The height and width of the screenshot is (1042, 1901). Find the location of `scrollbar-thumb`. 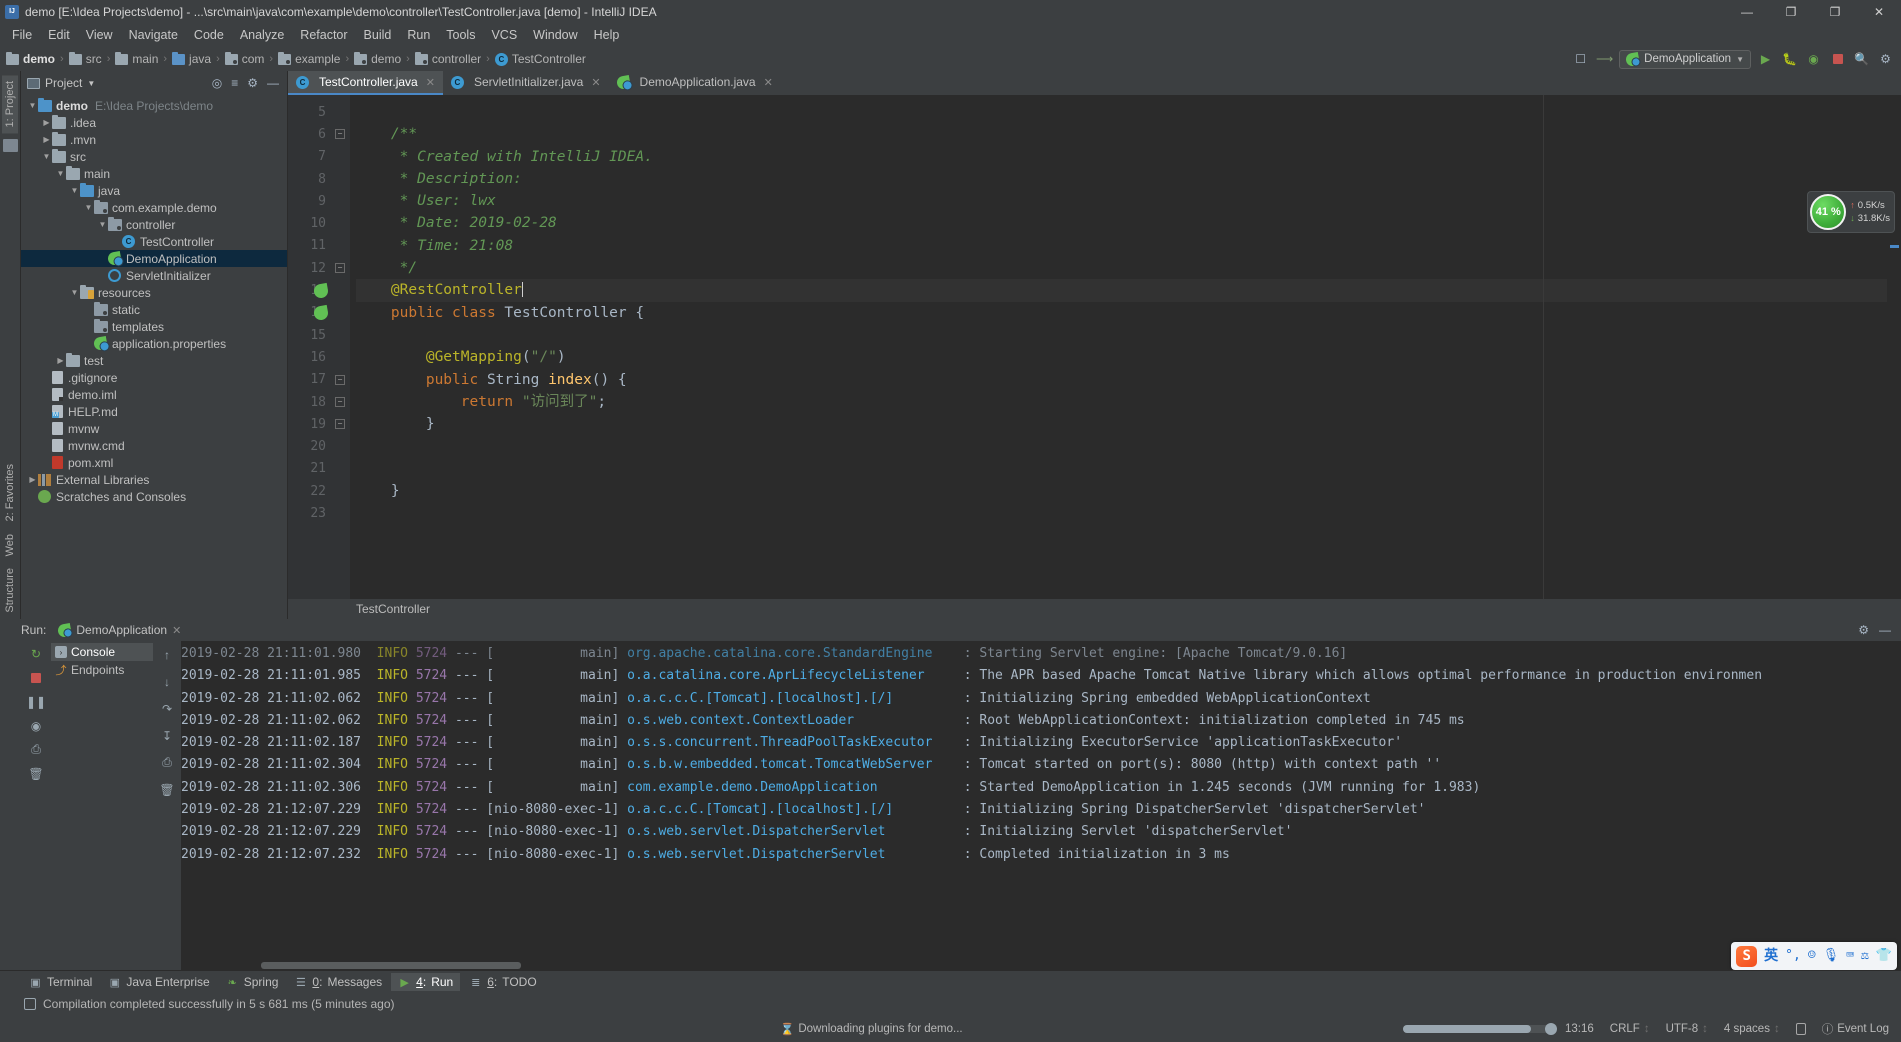

scrollbar-thumb is located at coordinates (391, 965).